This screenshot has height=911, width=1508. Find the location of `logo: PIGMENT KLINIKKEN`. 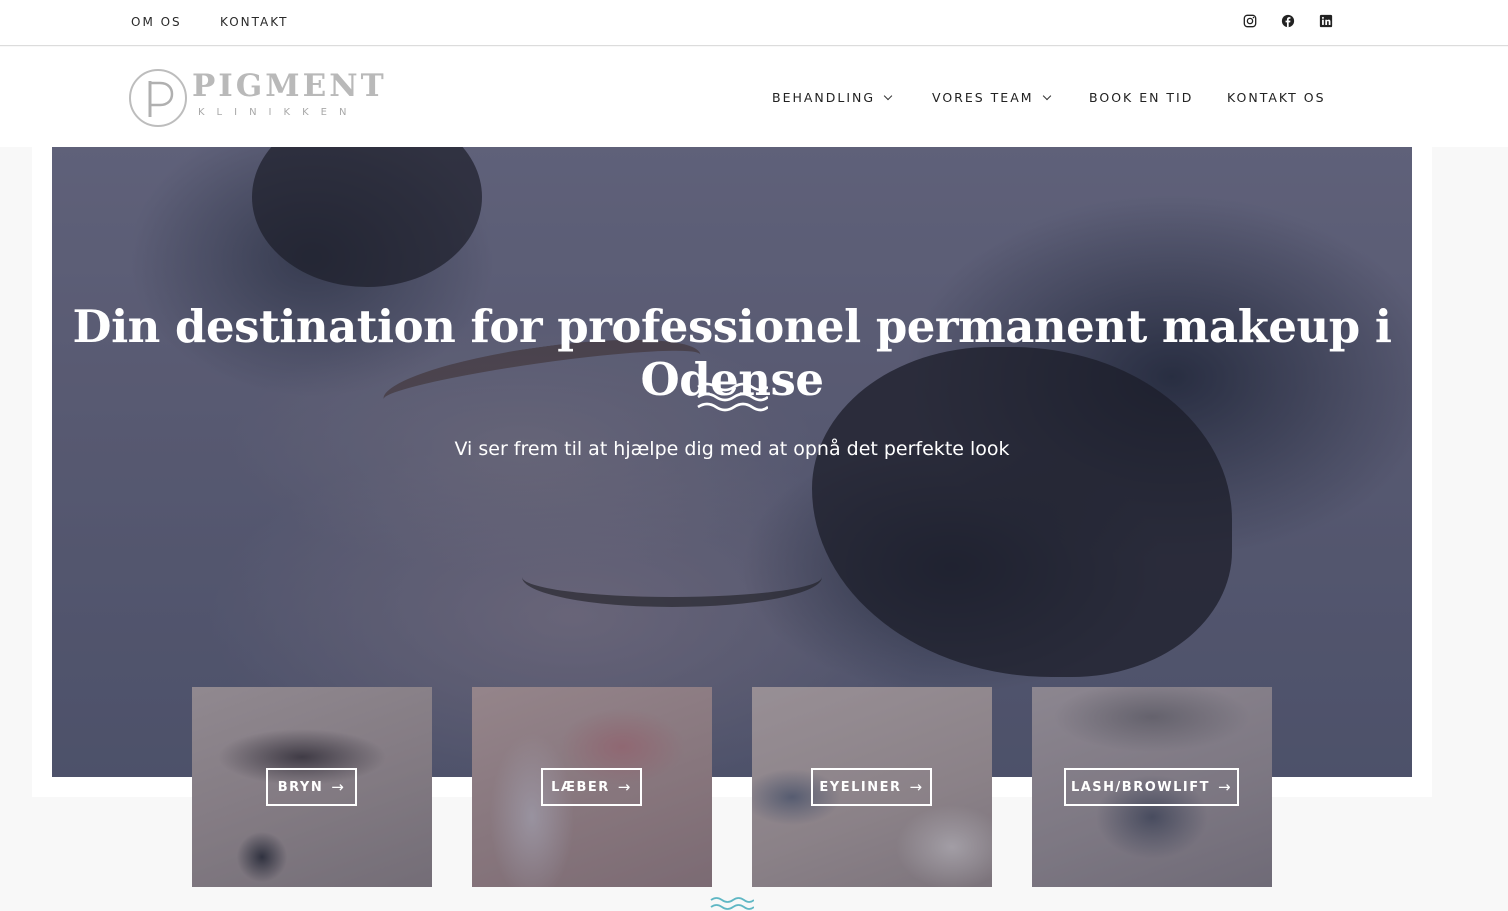

logo: PIGMENT KLINIKKEN is located at coordinates (256, 98).